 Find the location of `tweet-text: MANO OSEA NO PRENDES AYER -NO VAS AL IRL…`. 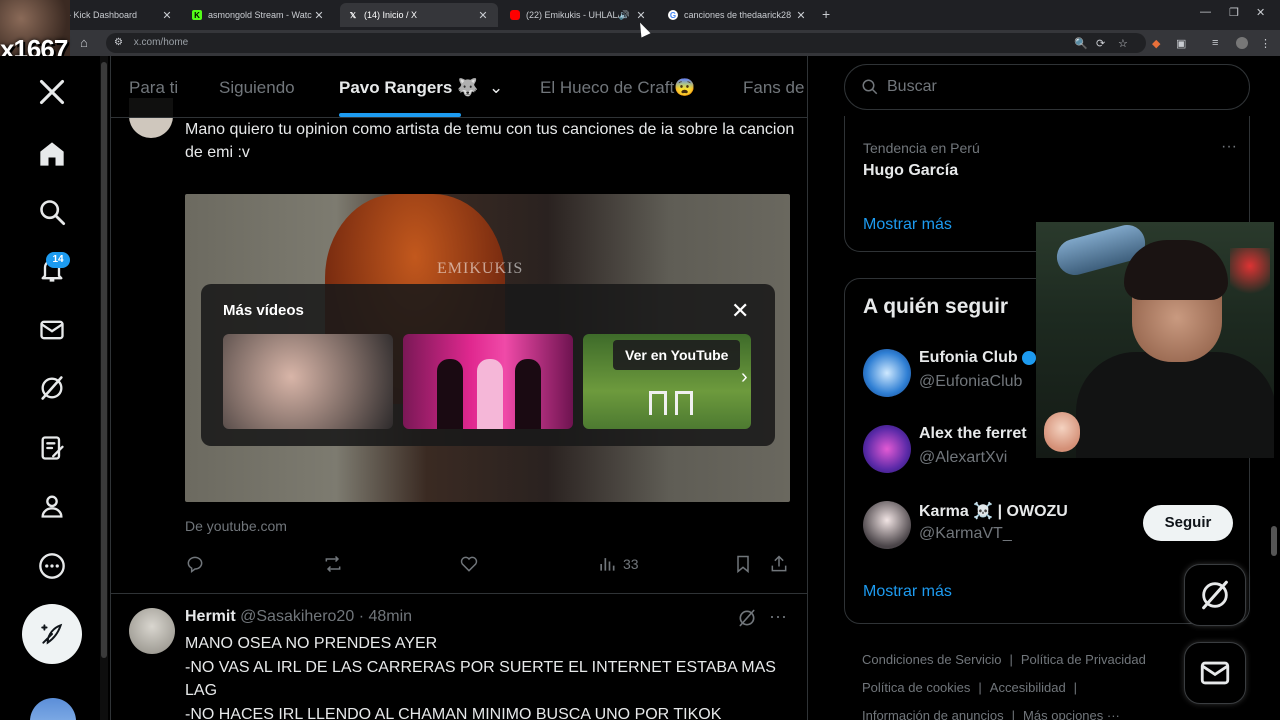

tweet-text: MANO OSEA NO PRENDES AYER -NO VAS AL IRL… is located at coordinates (480, 677).